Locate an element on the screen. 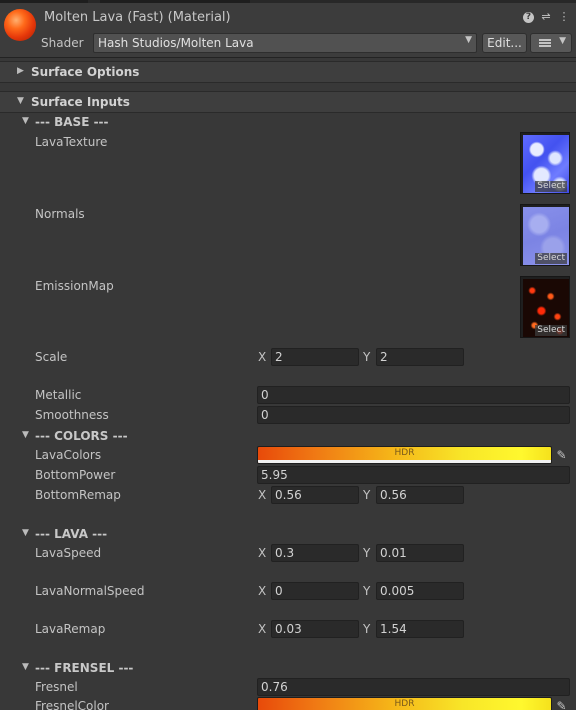 Image resolution: width=576 pixels, height=710 pixels. lava-speed-y-field: 0.01 is located at coordinates (420, 553).